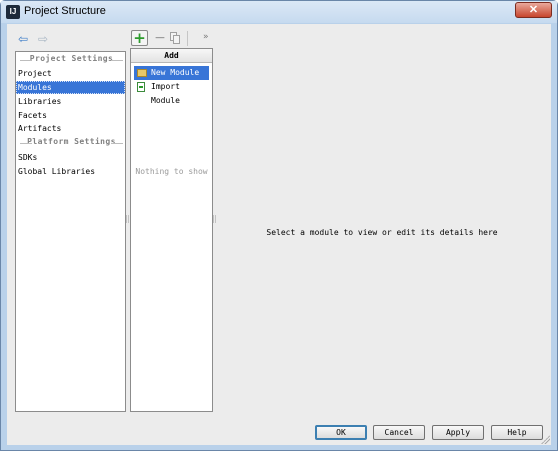 Image resolution: width=558 pixels, height=451 pixels. I want to click on sidebar-item-global-libraries: Global Libraries, so click(70, 171).